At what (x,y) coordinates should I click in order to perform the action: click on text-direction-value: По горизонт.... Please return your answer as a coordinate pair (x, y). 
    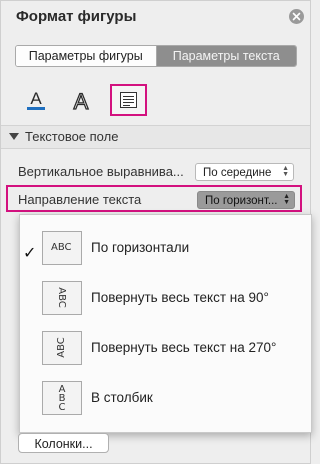
    Looking at the image, I should click on (241, 201).